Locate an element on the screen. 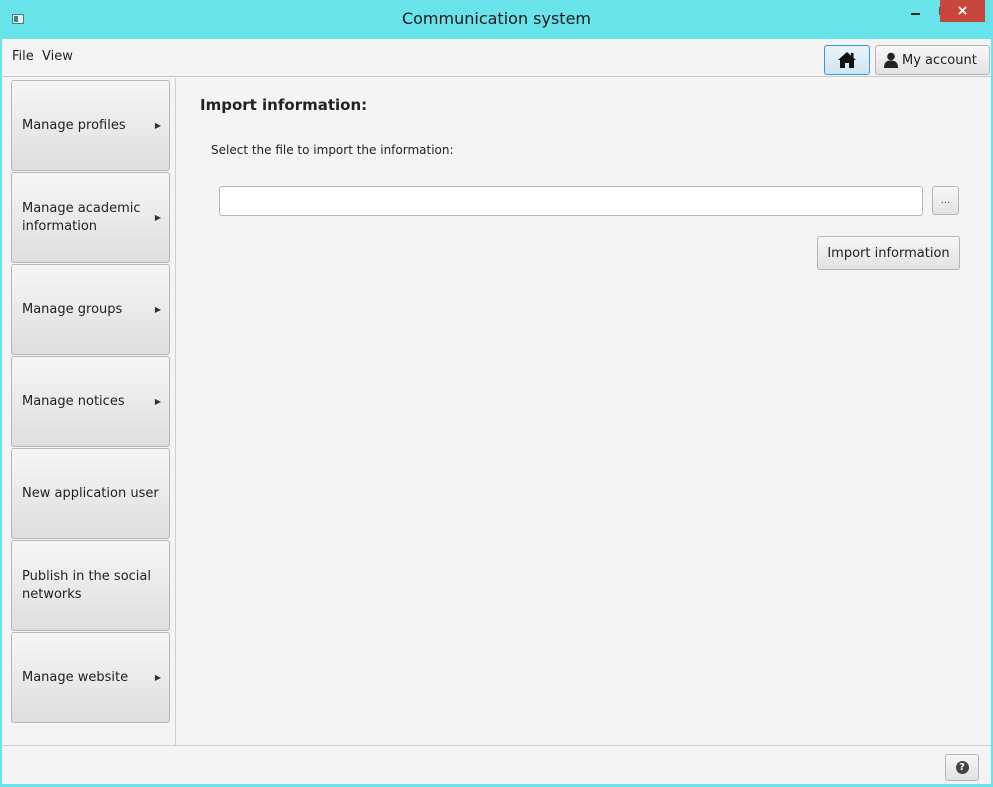 This screenshot has height=787, width=993. user-icon is located at coordinates (891, 60).